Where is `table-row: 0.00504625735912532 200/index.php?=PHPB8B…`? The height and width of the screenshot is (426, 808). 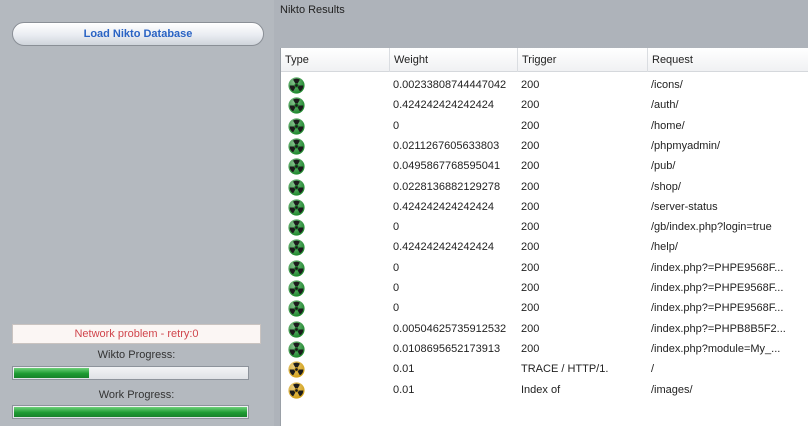 table-row: 0.00504625735912532 200/index.php?=PHPB8B… is located at coordinates (544, 329).